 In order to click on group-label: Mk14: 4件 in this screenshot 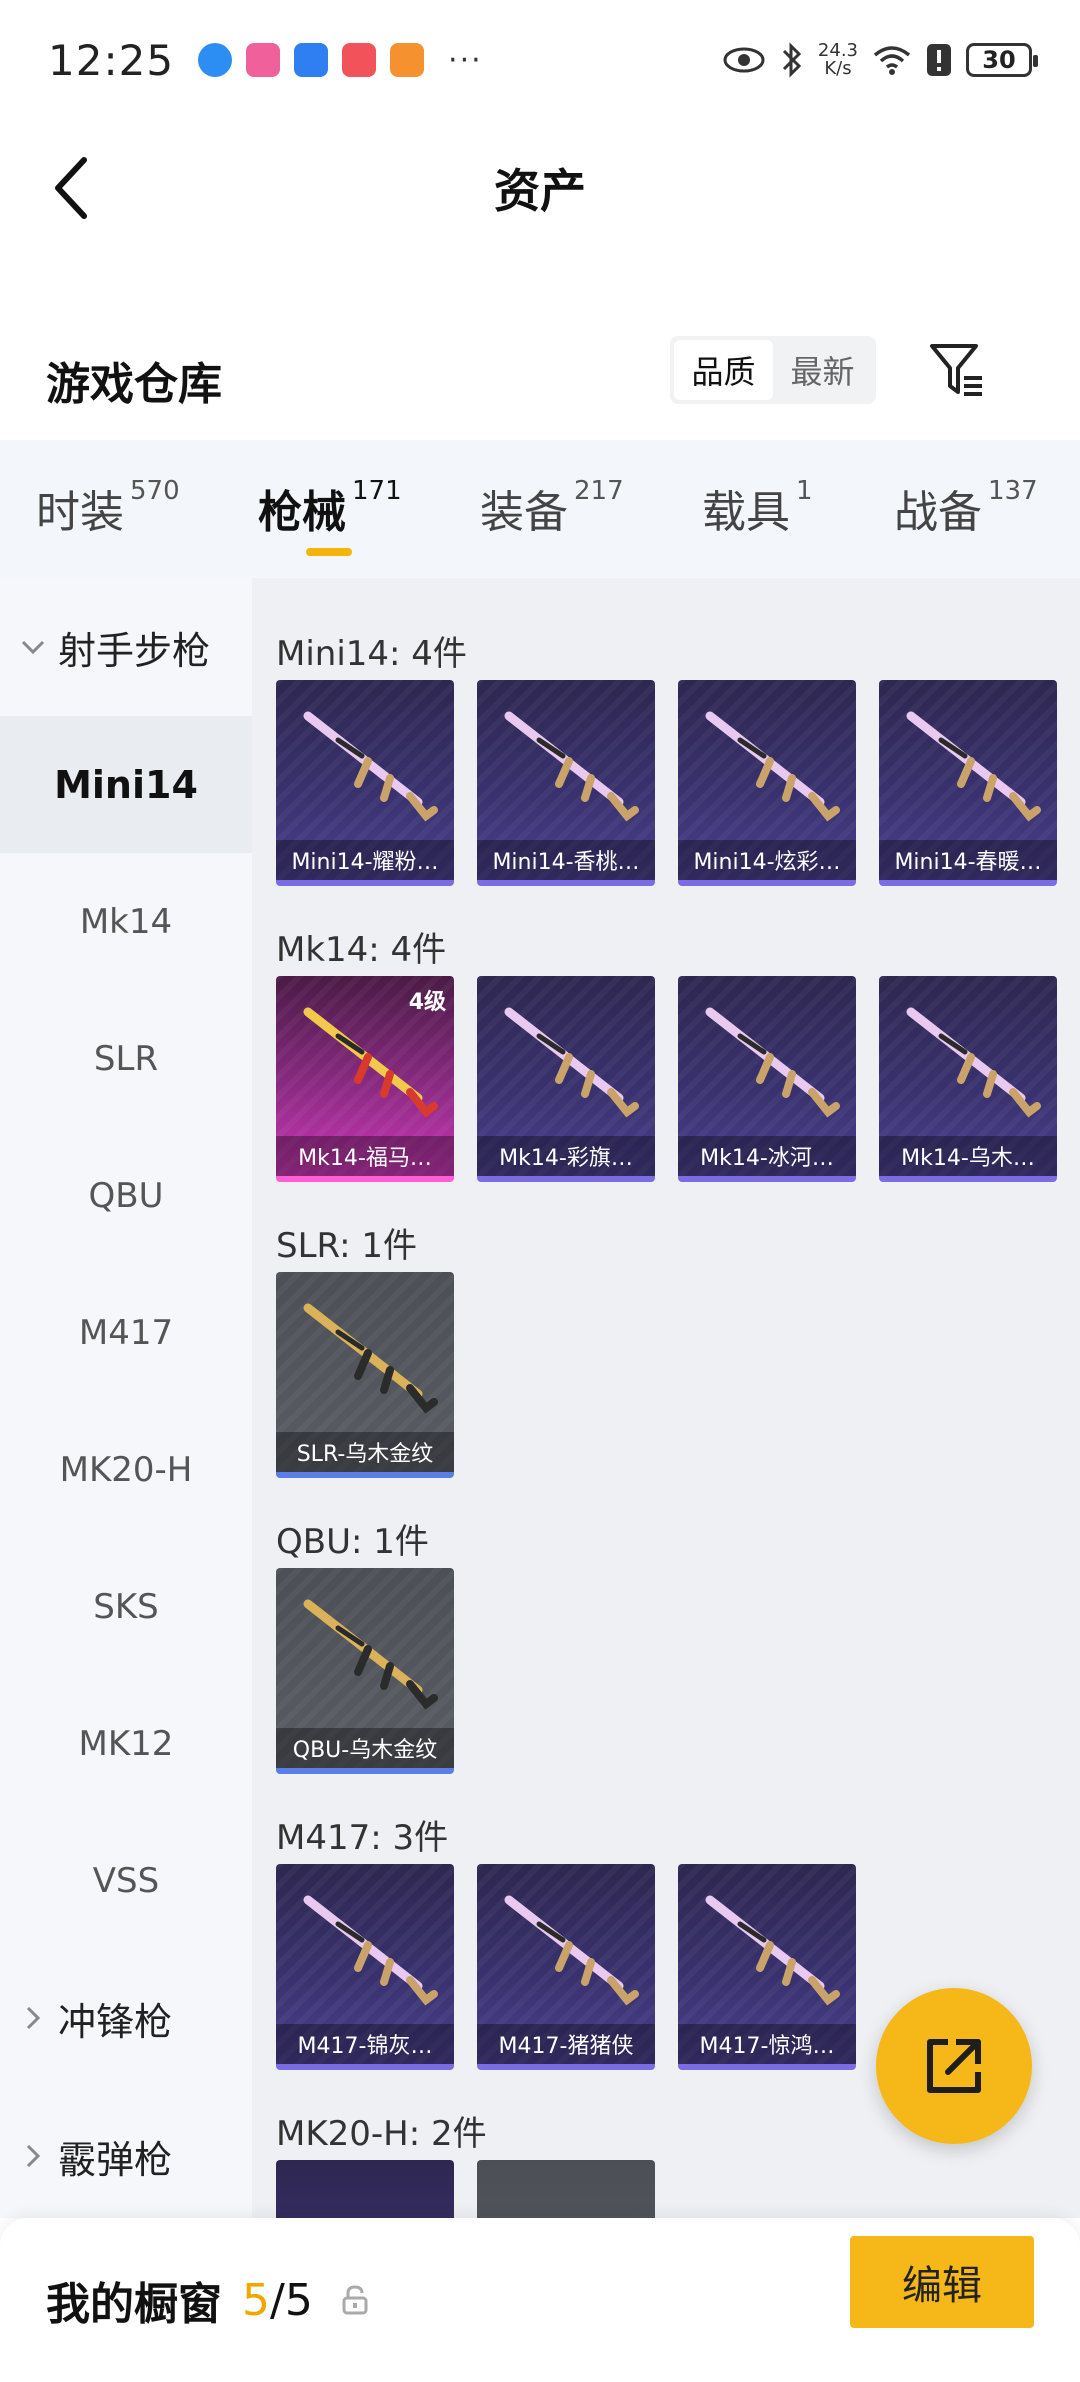, I will do `click(361, 950)`.